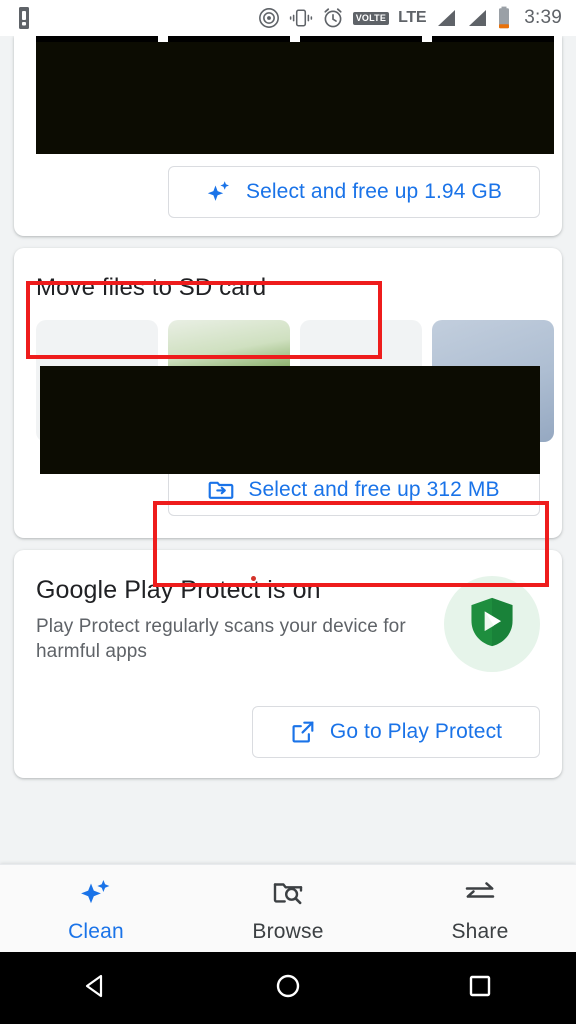 The image size is (576, 1024). I want to click on nav-home-button, so click(288, 988).